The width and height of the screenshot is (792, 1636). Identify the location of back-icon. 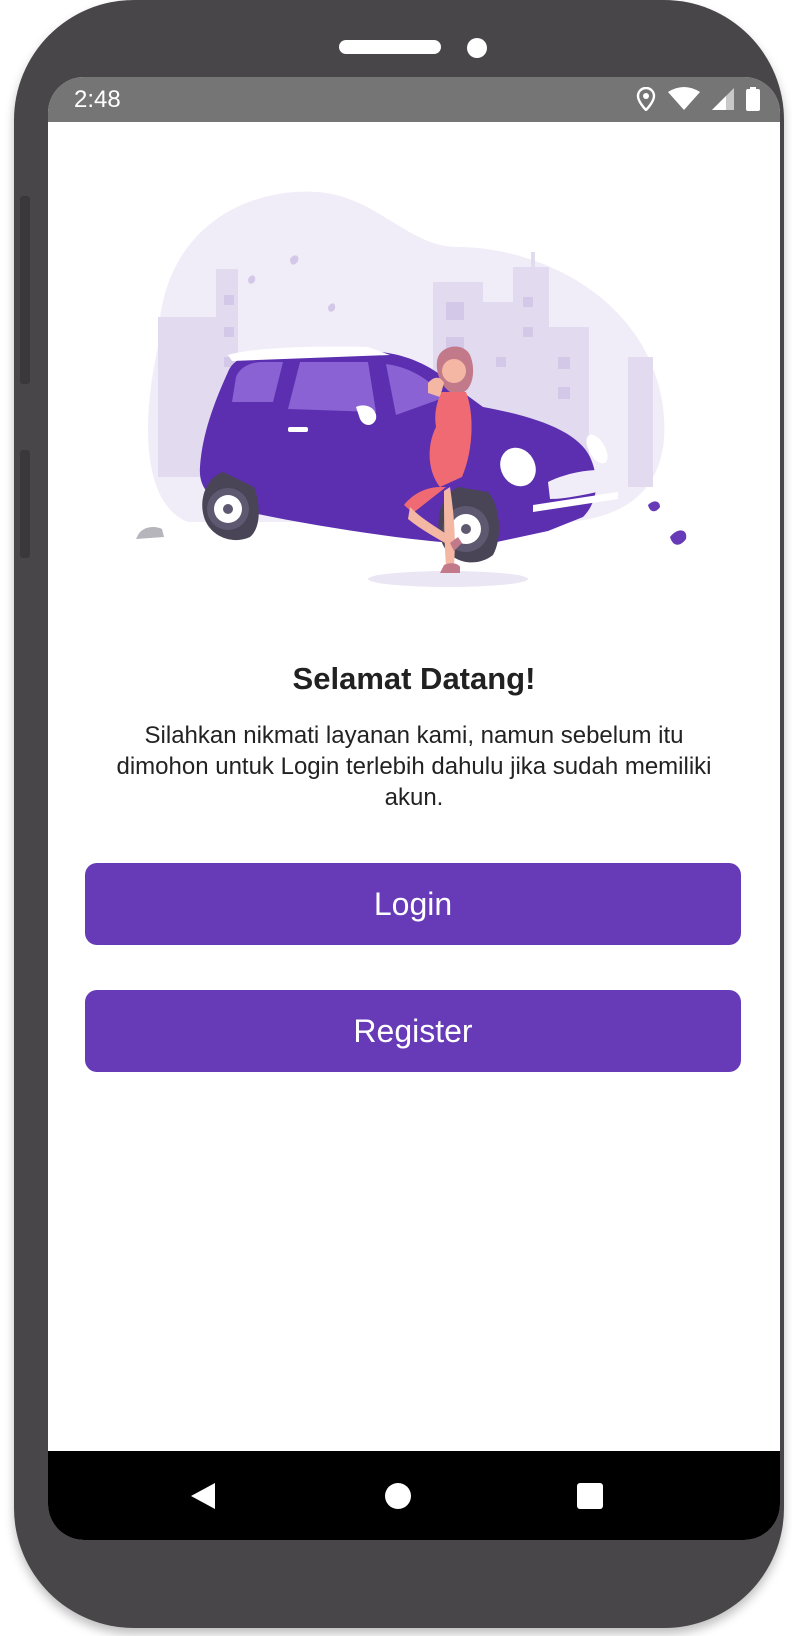
(202, 1496).